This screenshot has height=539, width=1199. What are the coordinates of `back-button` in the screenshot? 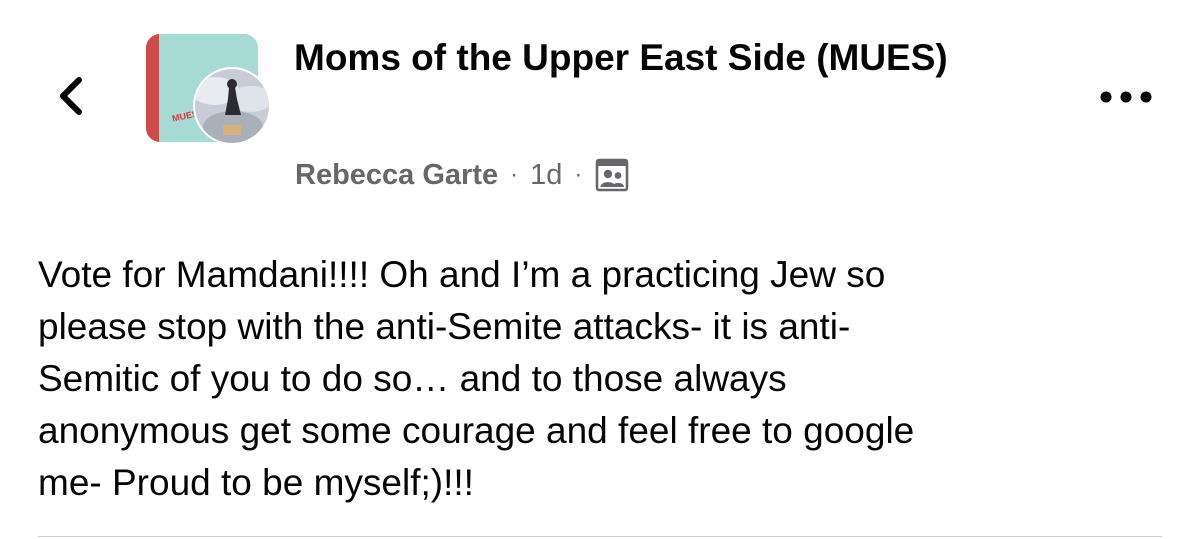 It's located at (73, 96).